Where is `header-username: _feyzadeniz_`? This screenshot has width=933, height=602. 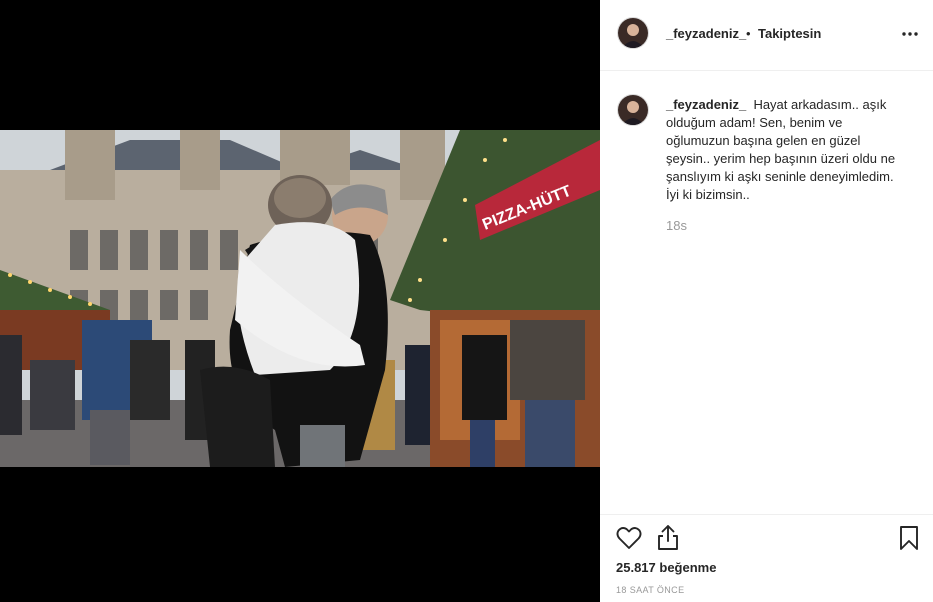
header-username: _feyzadeniz_ is located at coordinates (706, 33).